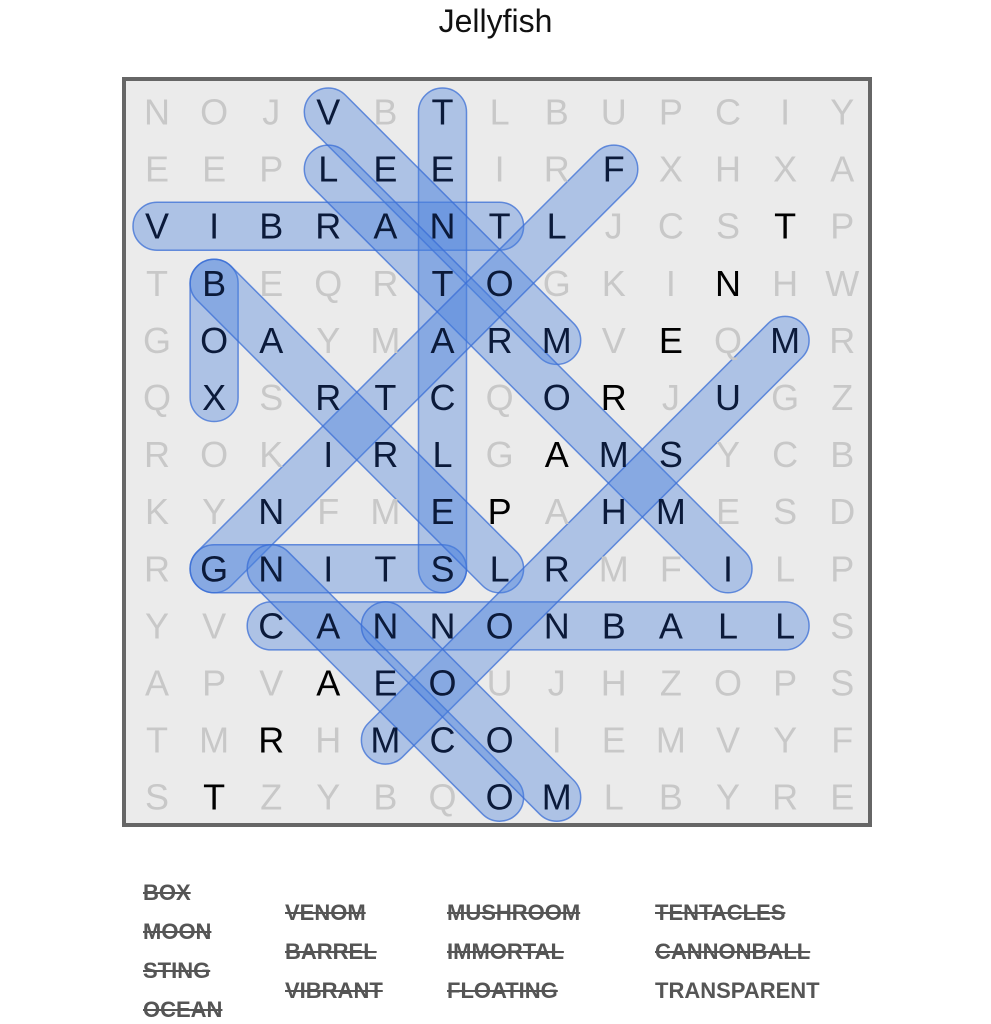  What do you see at coordinates (271, 454) in the screenshot?
I see `grid-cell: K` at bounding box center [271, 454].